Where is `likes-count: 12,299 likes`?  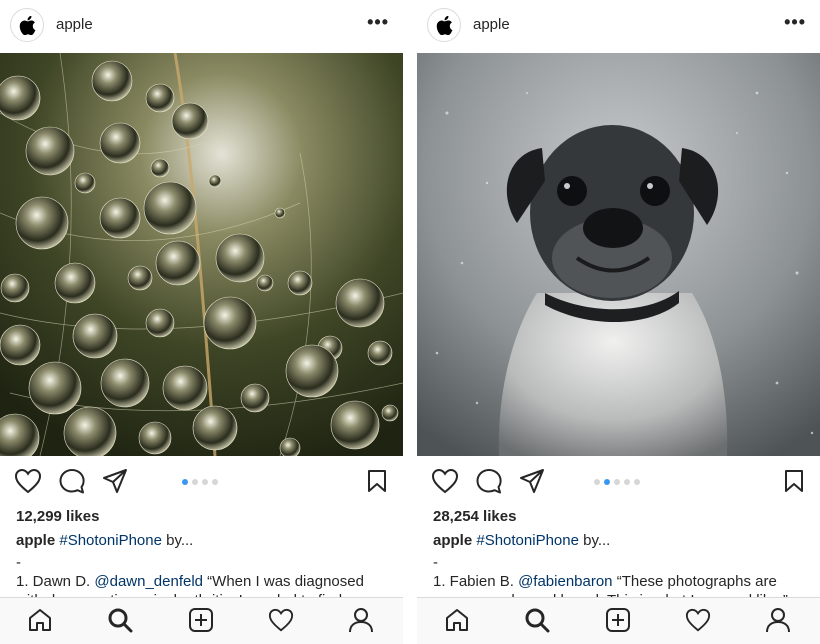 likes-count: 12,299 likes is located at coordinates (57, 516).